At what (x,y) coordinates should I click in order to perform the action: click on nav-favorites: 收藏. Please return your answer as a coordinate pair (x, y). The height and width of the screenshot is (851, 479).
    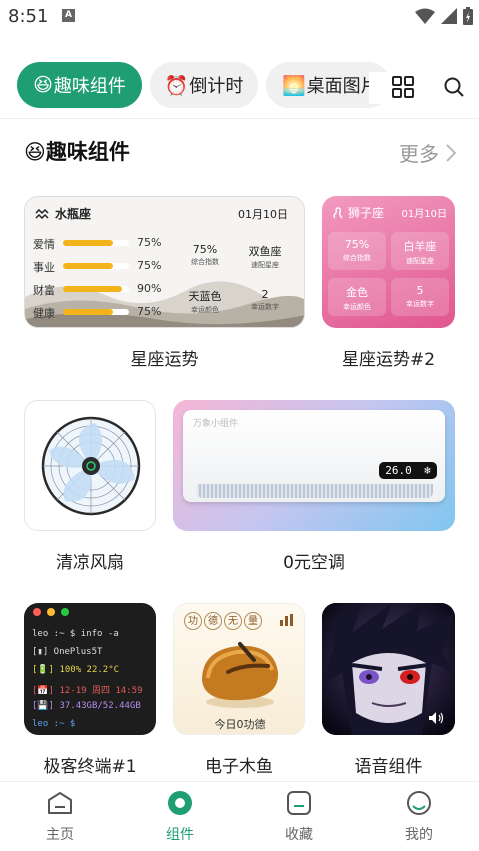
    Looking at the image, I should click on (299, 817).